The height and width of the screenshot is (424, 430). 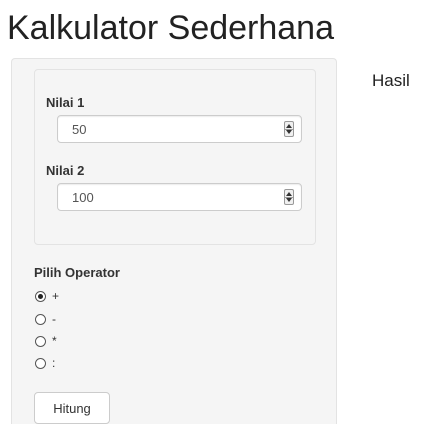 What do you see at coordinates (56, 296) in the screenshot?
I see `operator-option-label: +` at bounding box center [56, 296].